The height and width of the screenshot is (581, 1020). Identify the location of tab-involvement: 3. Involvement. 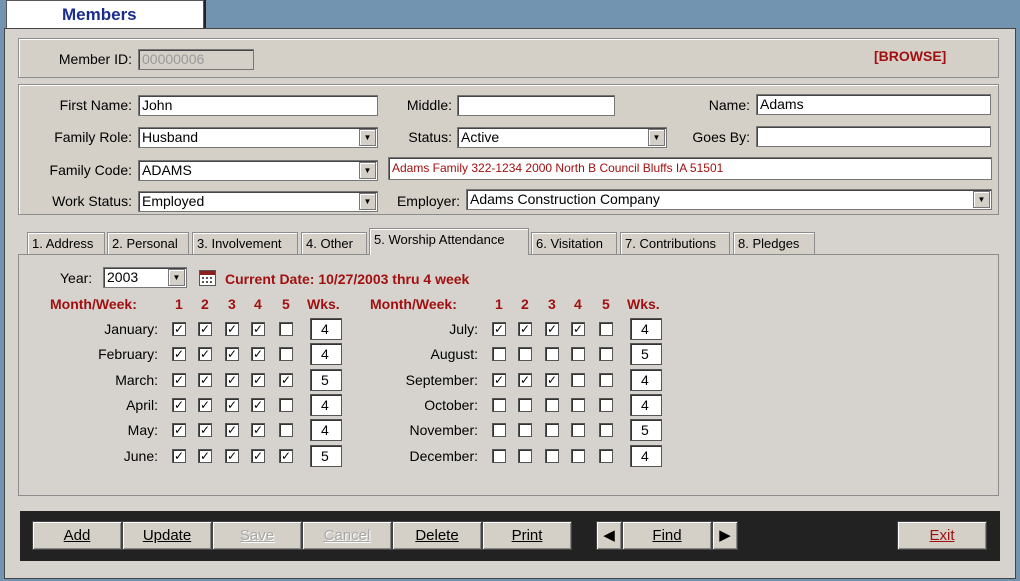
(245, 243).